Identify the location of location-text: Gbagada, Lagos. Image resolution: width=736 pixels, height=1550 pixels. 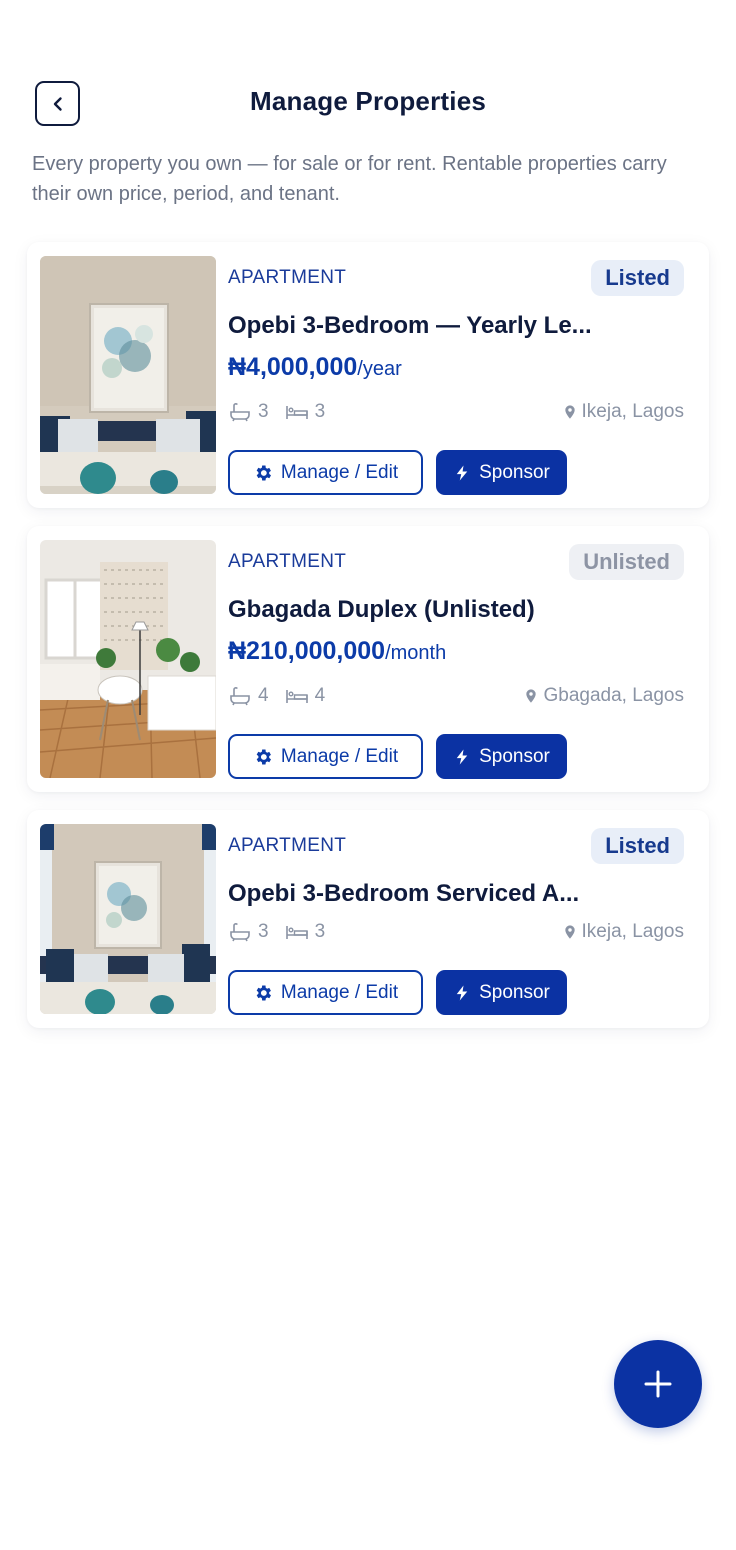
(613, 695).